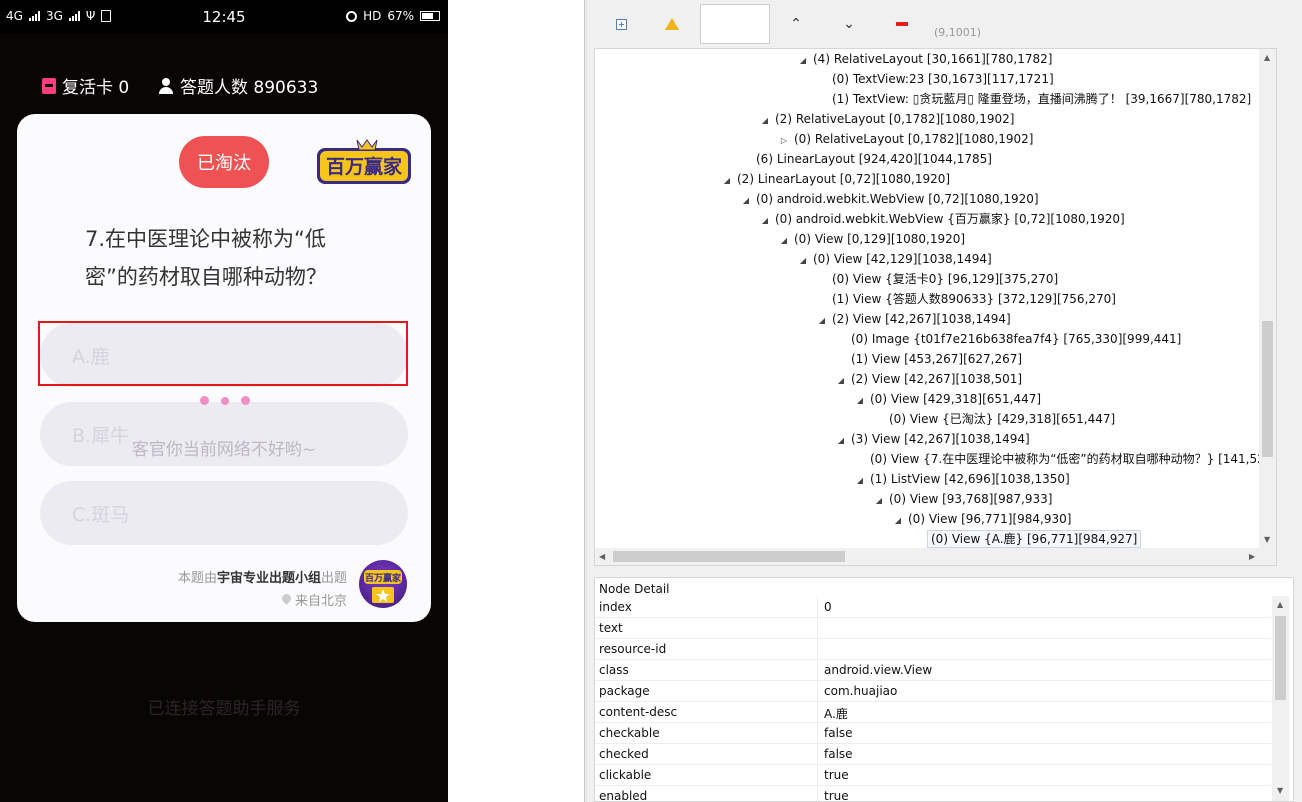  Describe the element at coordinates (91, 356) in the screenshot. I see `option-a-label: A.鹿` at that location.